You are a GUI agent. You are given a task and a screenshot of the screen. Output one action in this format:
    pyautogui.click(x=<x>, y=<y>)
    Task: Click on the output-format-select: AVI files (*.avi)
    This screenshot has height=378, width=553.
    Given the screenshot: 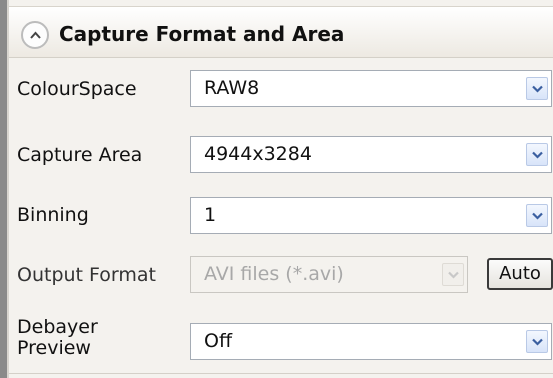 What is the action you would take?
    pyautogui.click(x=329, y=274)
    